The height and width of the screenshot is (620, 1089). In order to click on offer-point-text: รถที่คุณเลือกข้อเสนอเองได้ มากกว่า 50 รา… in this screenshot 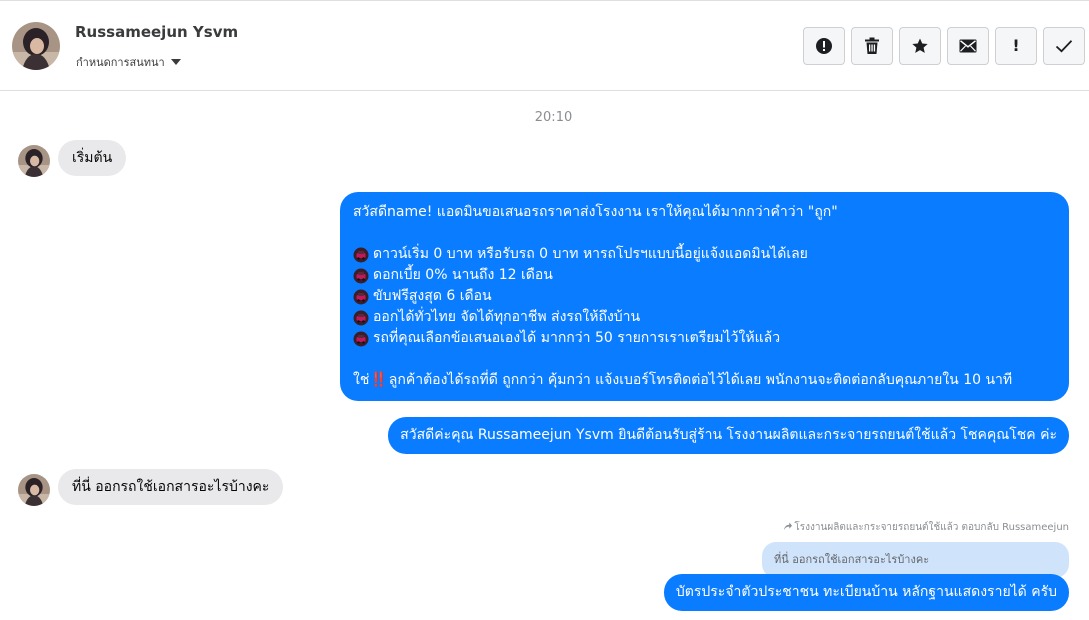, I will do `click(577, 338)`.